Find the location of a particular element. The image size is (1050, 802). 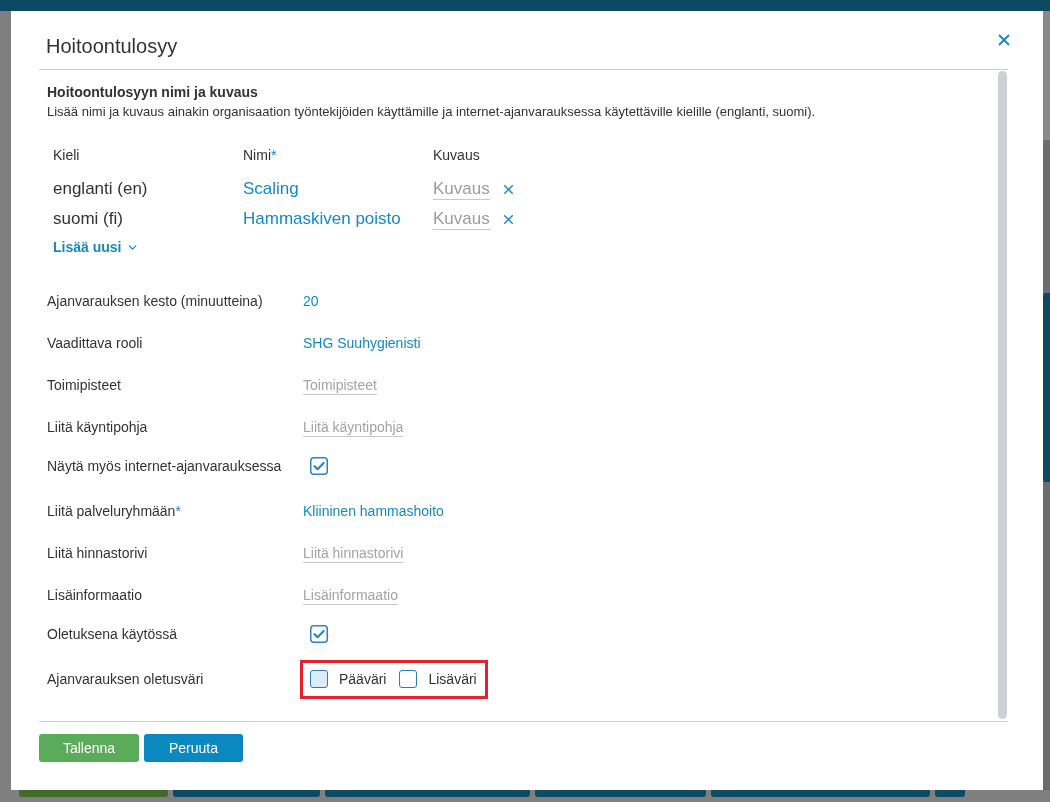

field-value: 20 is located at coordinates (311, 301).